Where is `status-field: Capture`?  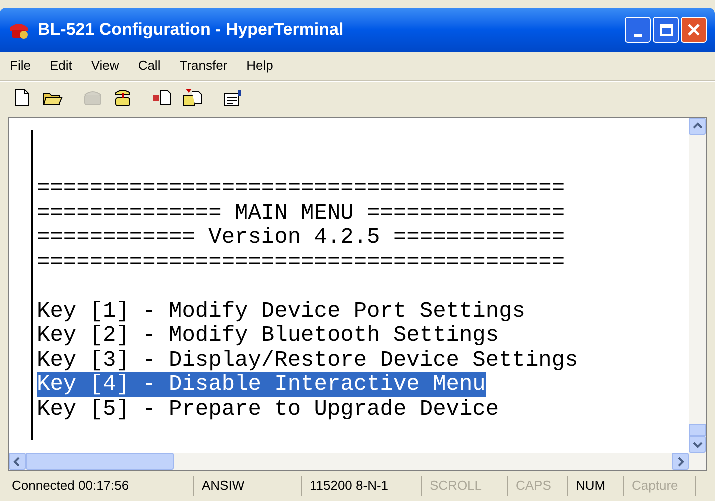
status-field: Capture is located at coordinates (660, 486).